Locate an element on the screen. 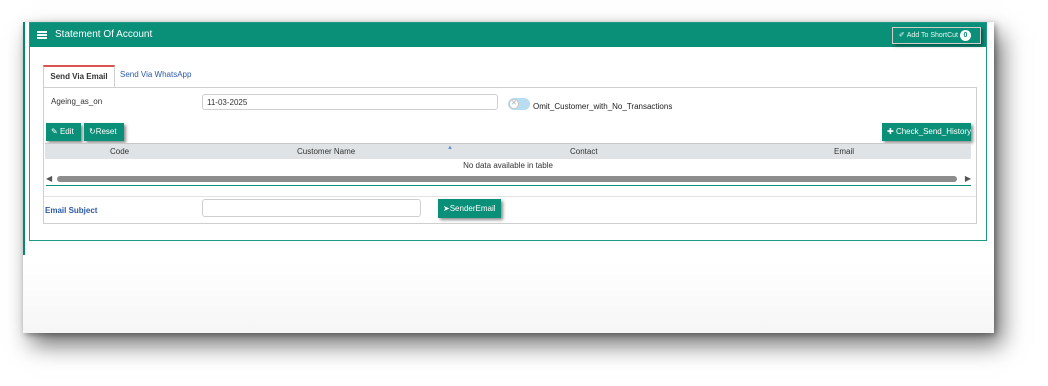 The image size is (1048, 386). add-to-shortcut-button: ✐ Add To ShortCut 0 is located at coordinates (936, 35).